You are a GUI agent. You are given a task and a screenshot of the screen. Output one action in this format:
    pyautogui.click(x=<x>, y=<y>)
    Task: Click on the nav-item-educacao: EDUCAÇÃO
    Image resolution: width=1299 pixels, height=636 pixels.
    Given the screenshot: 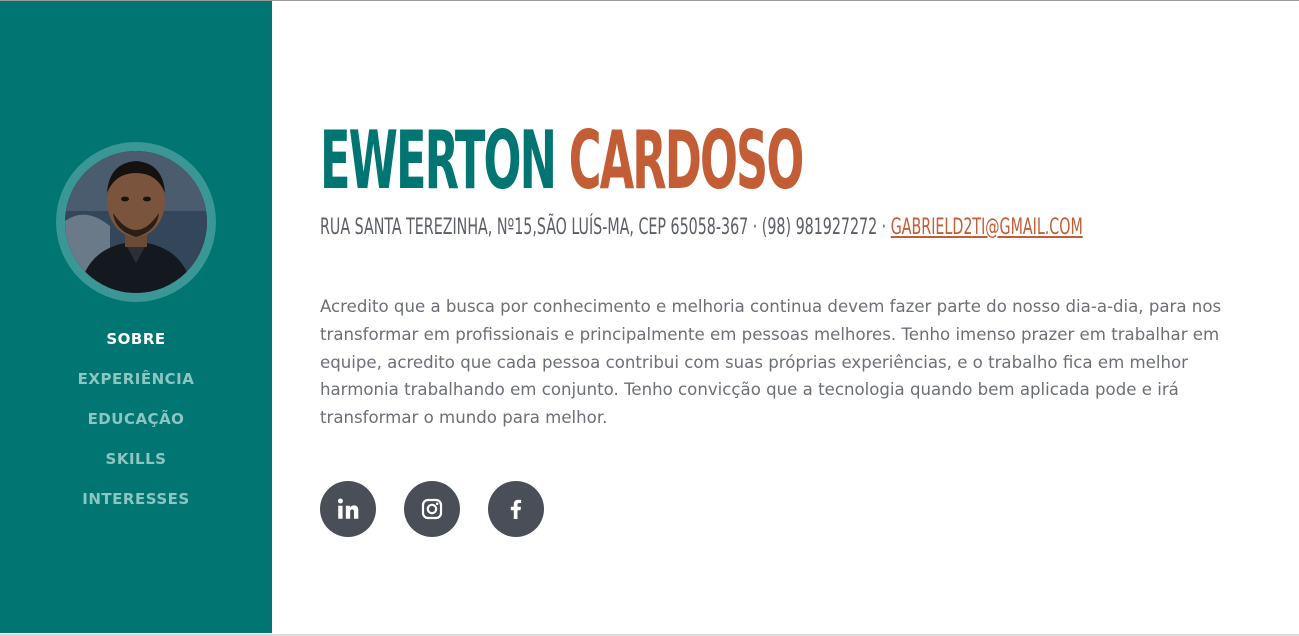 What is the action you would take?
    pyautogui.click(x=136, y=427)
    